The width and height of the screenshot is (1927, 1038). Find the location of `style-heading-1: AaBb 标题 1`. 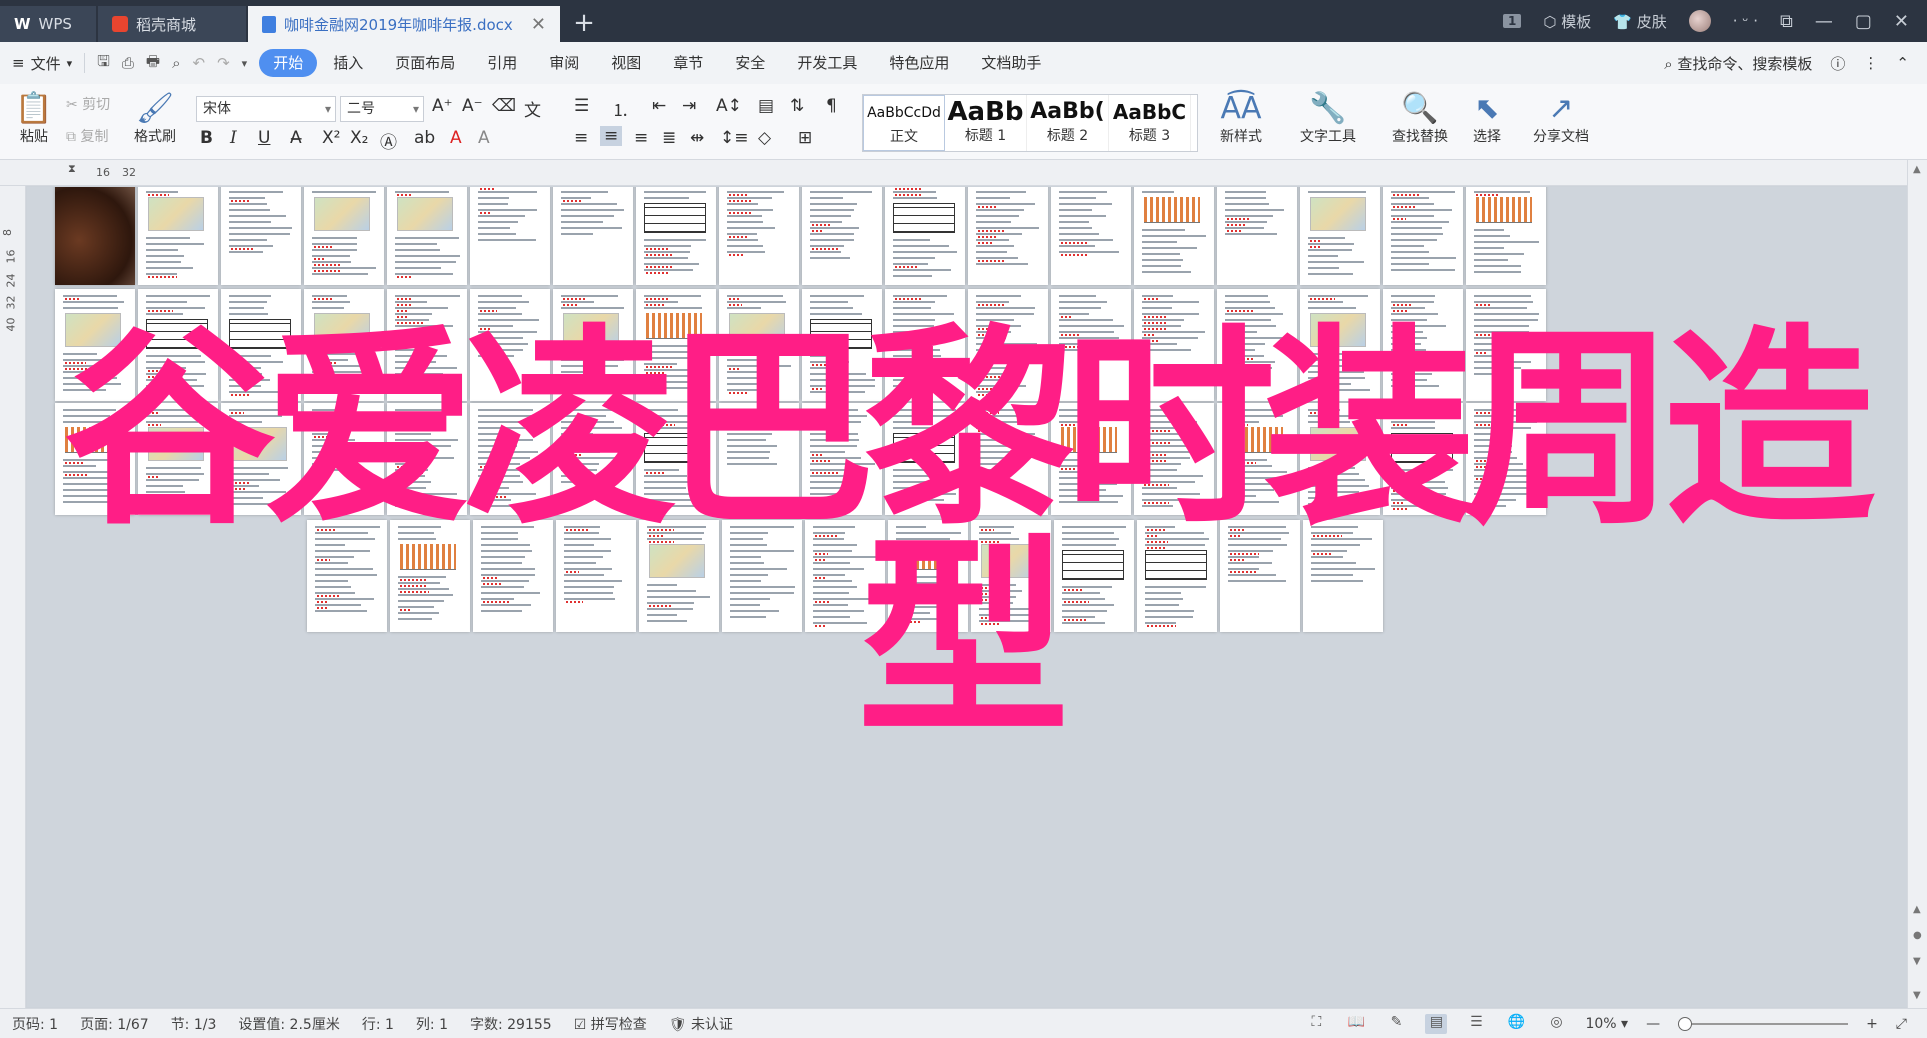

style-heading-1: AaBb 标题 1 is located at coordinates (986, 123).